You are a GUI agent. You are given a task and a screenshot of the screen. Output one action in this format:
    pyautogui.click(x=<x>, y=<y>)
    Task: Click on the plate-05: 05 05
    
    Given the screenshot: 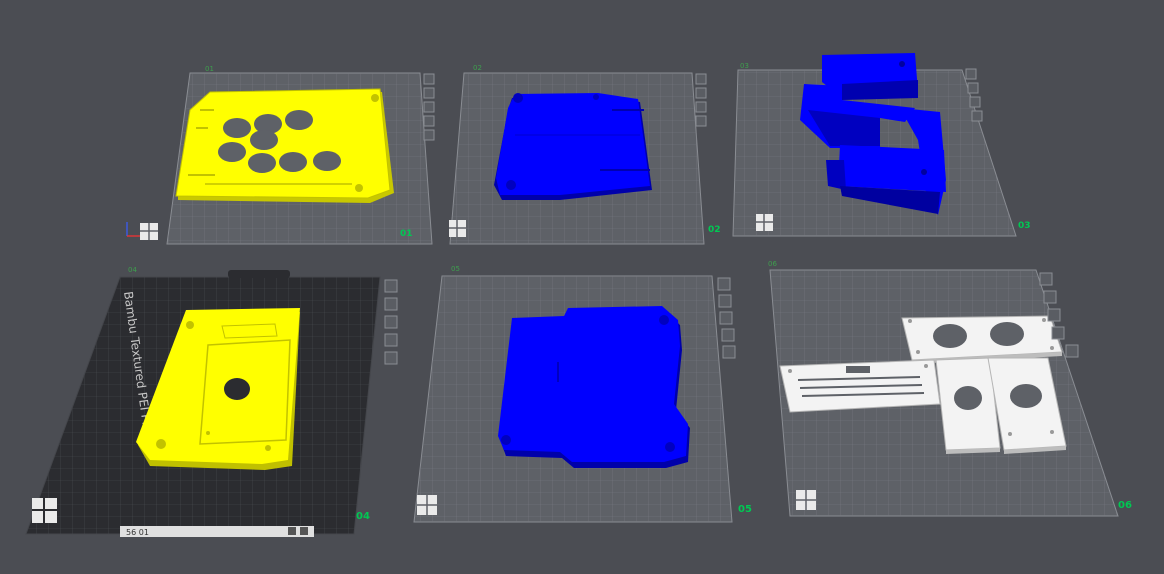 What is the action you would take?
    pyautogui.click(x=582, y=394)
    